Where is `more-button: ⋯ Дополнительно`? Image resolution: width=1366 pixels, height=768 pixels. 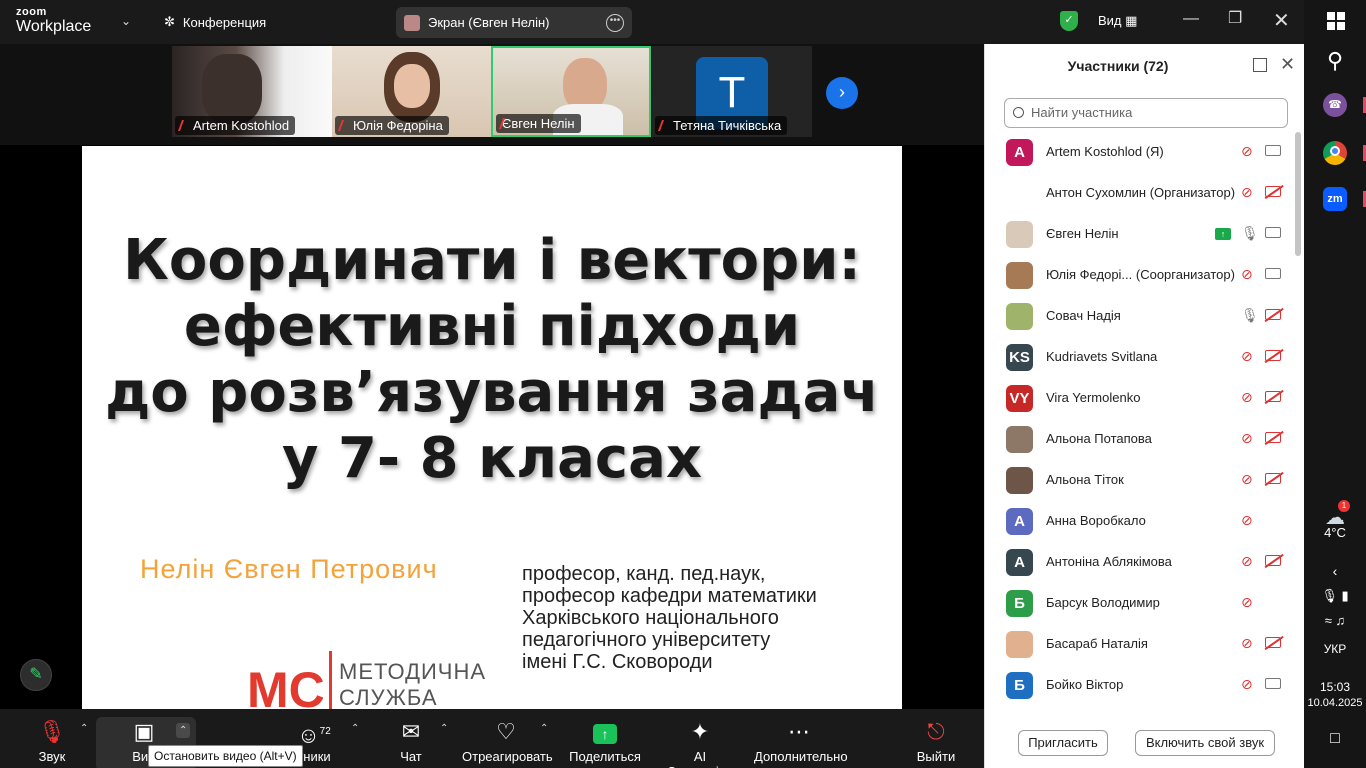 more-button: ⋯ Дополнительно is located at coordinates (801, 741).